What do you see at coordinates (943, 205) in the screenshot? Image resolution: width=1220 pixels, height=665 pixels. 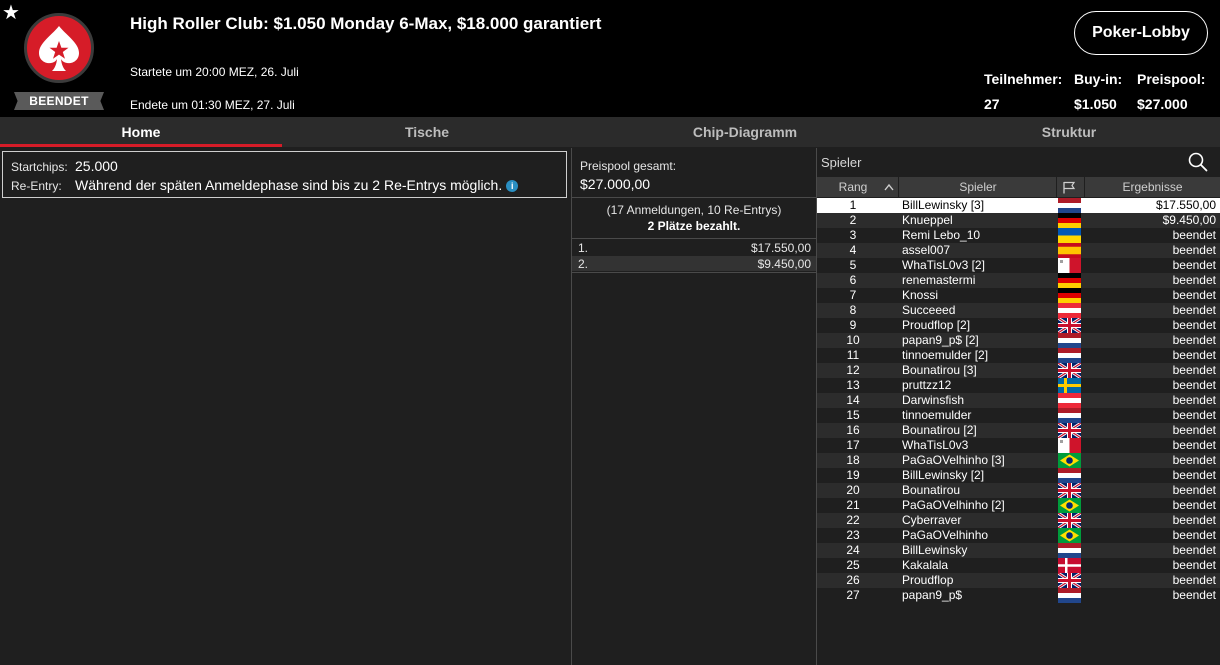 I see `player-name: BillLewinsky [3]` at bounding box center [943, 205].